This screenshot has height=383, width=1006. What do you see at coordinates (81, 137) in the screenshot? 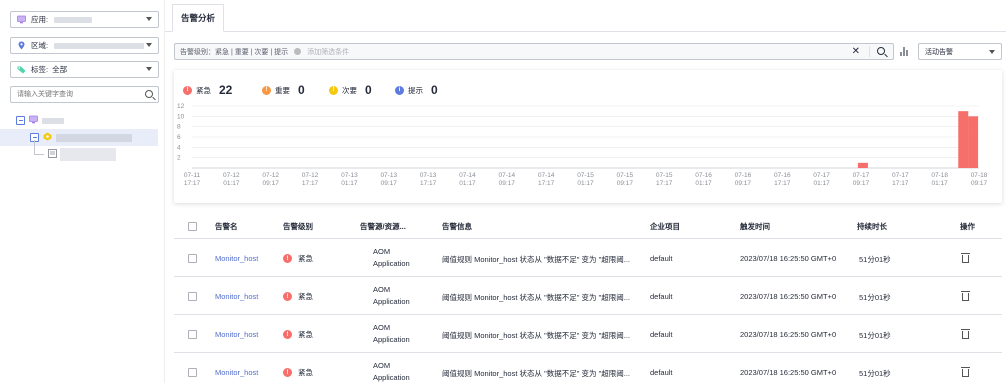
I see `tree-node-child` at bounding box center [81, 137].